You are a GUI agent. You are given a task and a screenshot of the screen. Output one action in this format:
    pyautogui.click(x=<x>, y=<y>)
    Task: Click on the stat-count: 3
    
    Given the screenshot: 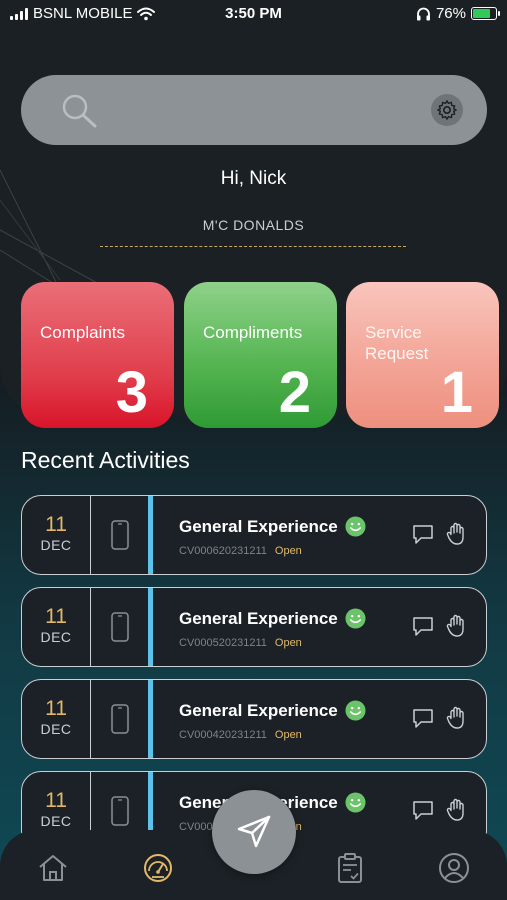 What is the action you would take?
    pyautogui.click(x=131, y=392)
    